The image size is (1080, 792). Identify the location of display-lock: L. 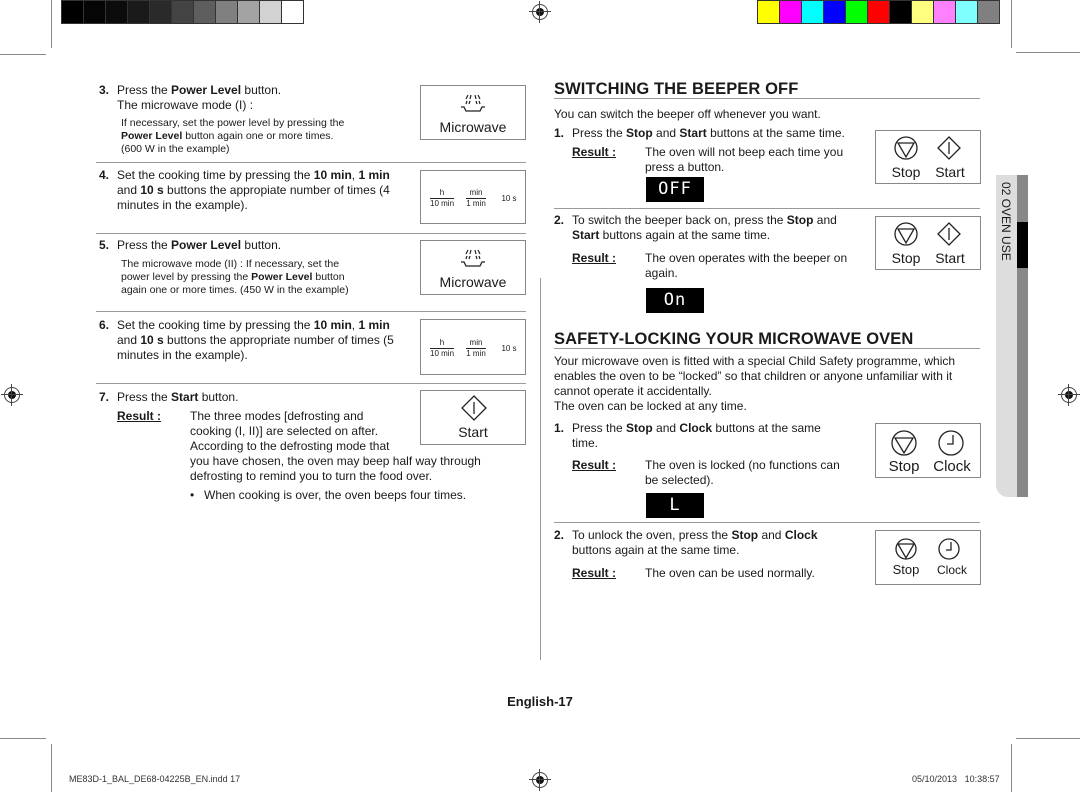
(675, 505).